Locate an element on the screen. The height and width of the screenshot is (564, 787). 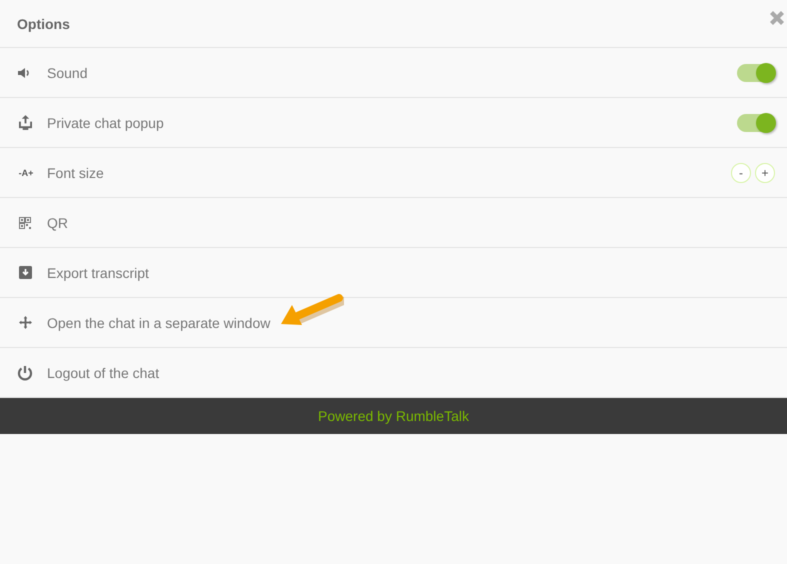
power-icon is located at coordinates (25, 372).